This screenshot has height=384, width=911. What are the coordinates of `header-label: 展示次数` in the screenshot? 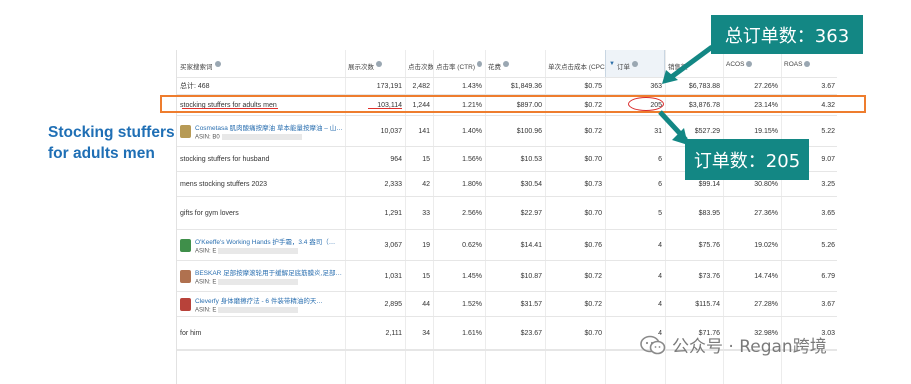 It's located at (361, 67).